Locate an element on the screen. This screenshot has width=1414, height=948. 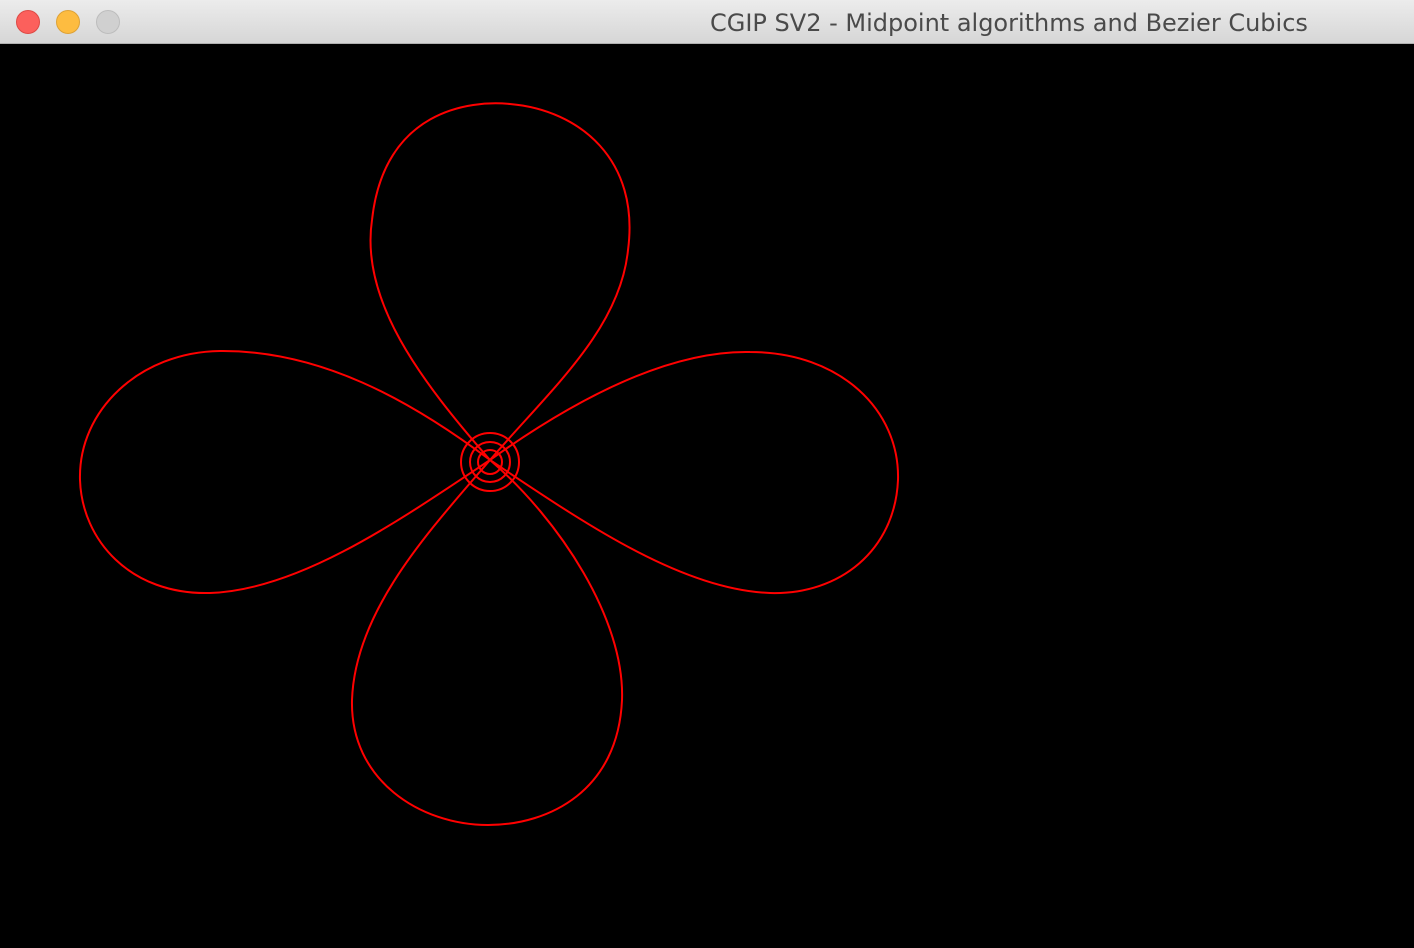
minimize-button is located at coordinates (68, 22).